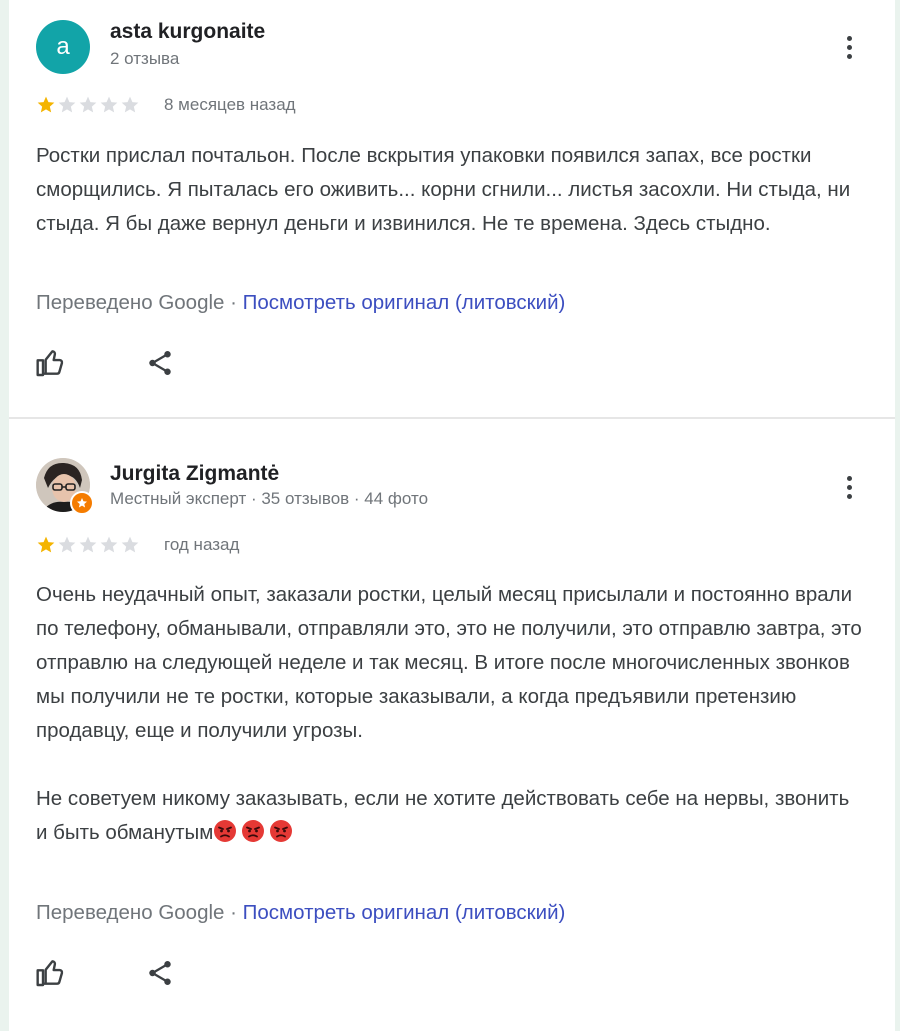 This screenshot has width=900, height=1031. I want to click on avatar: a, so click(63, 47).